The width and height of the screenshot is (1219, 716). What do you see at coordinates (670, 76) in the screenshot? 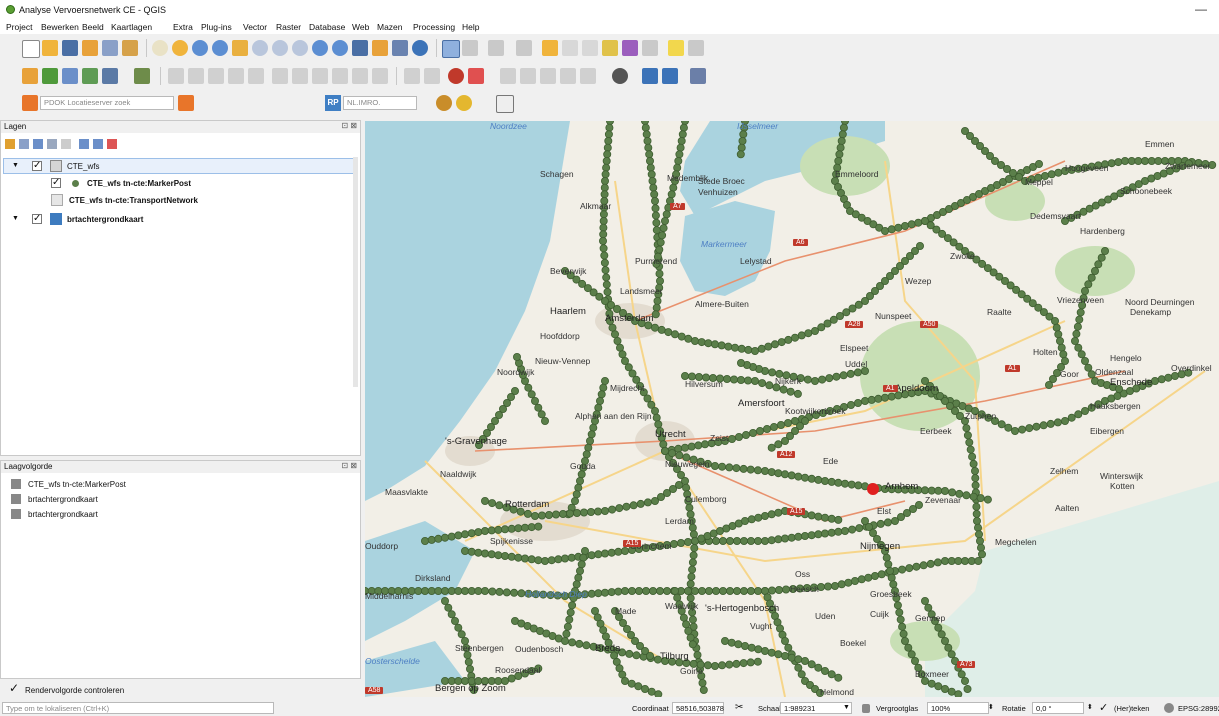
I see `plugin-route-icon` at bounding box center [670, 76].